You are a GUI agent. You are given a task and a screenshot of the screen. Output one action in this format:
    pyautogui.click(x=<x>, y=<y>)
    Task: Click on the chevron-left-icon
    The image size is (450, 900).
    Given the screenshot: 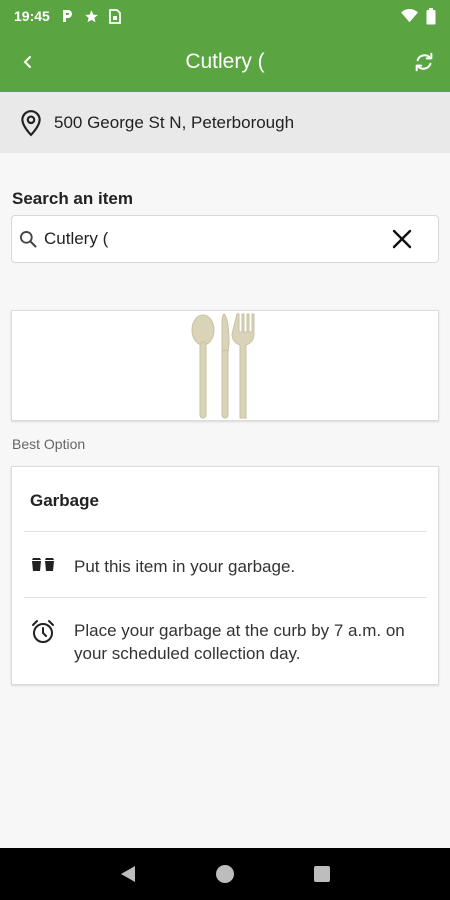 What is the action you would take?
    pyautogui.click(x=27, y=62)
    